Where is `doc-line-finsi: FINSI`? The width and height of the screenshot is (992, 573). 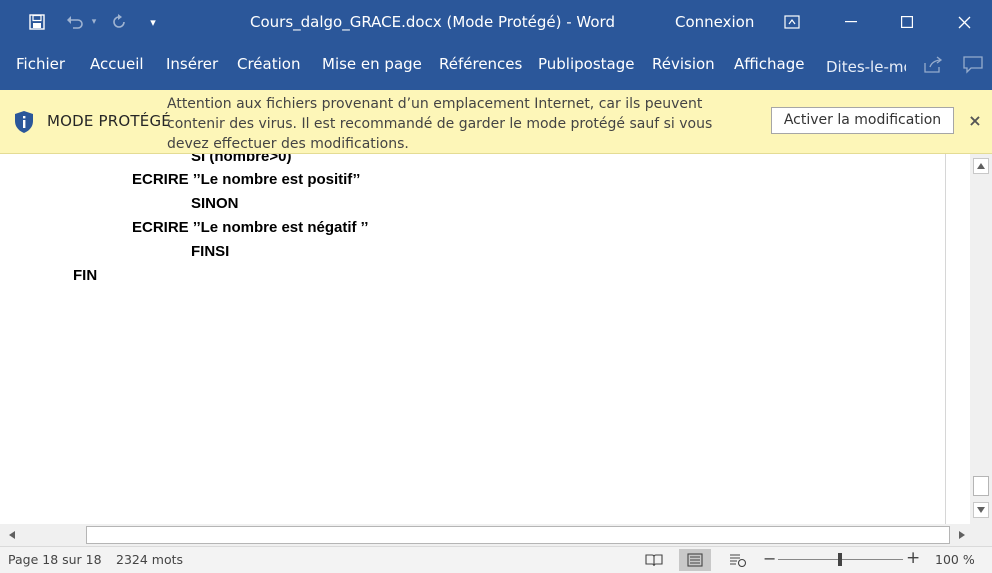 doc-line-finsi: FINSI is located at coordinates (210, 251).